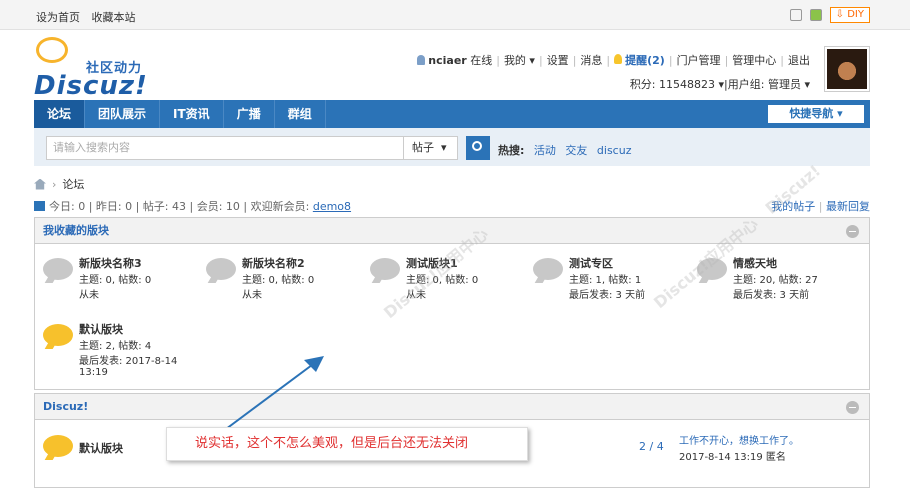 This screenshot has width=910, height=488. Describe the element at coordinates (775, 280) in the screenshot. I see `forum-stats-text: 主题: 20, 帖数: 27` at that location.